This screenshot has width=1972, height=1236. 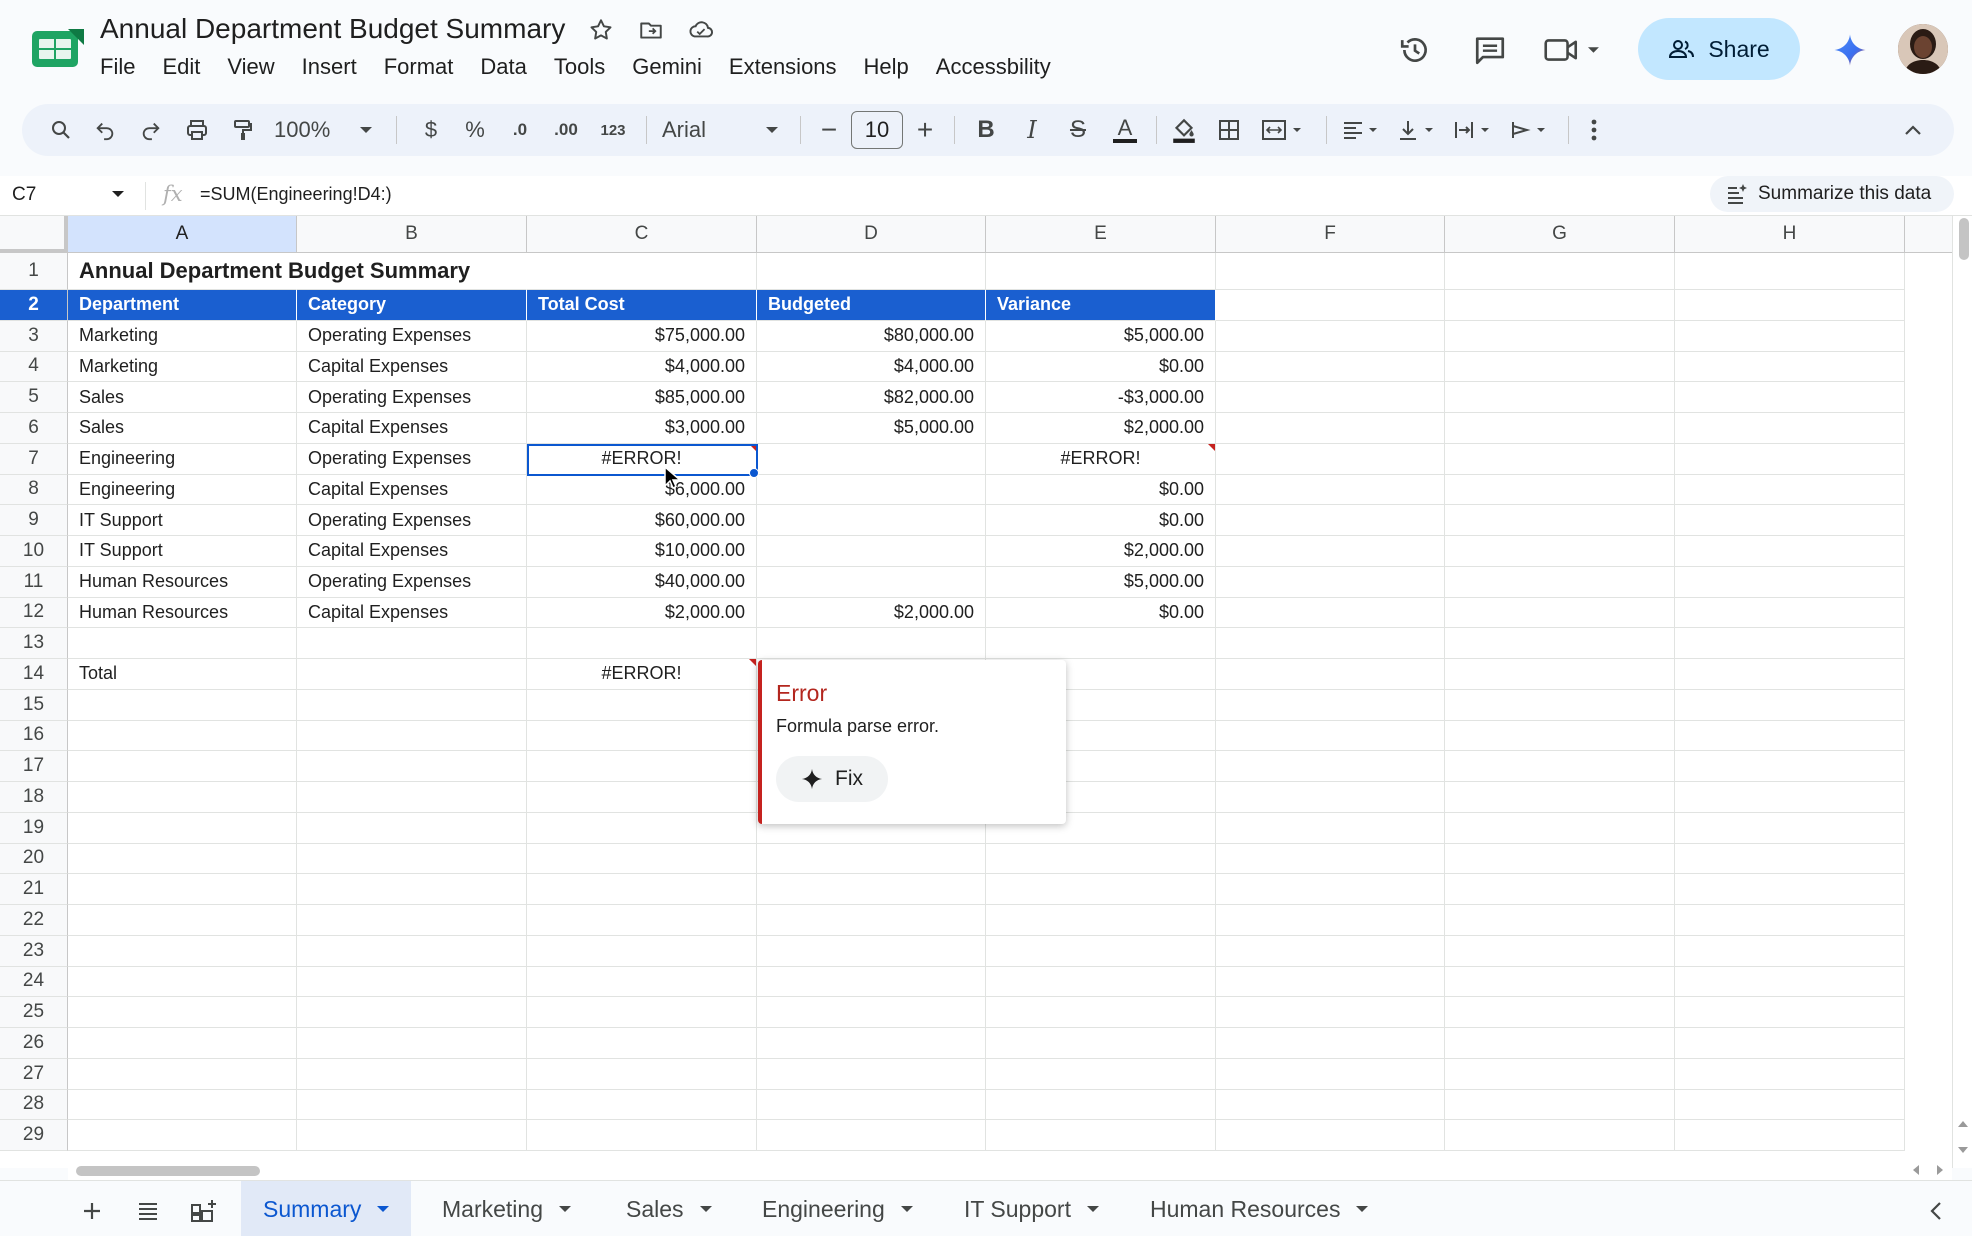 I want to click on table-cell-text: Capital Expenses, so click(x=412, y=428).